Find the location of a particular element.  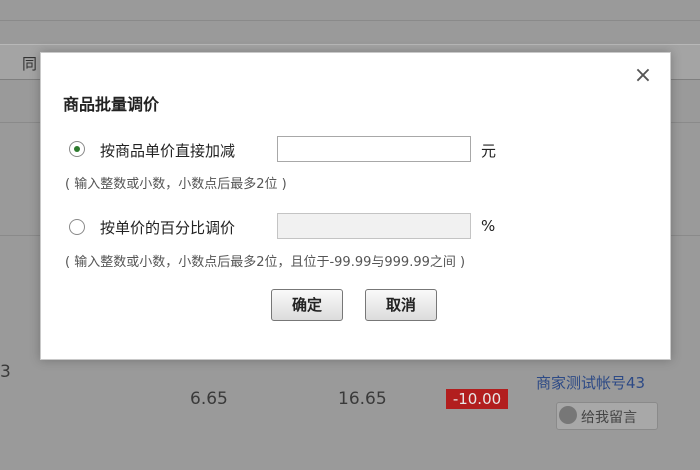

option-percent-label: 按单价的百分比调价 is located at coordinates (168, 228).